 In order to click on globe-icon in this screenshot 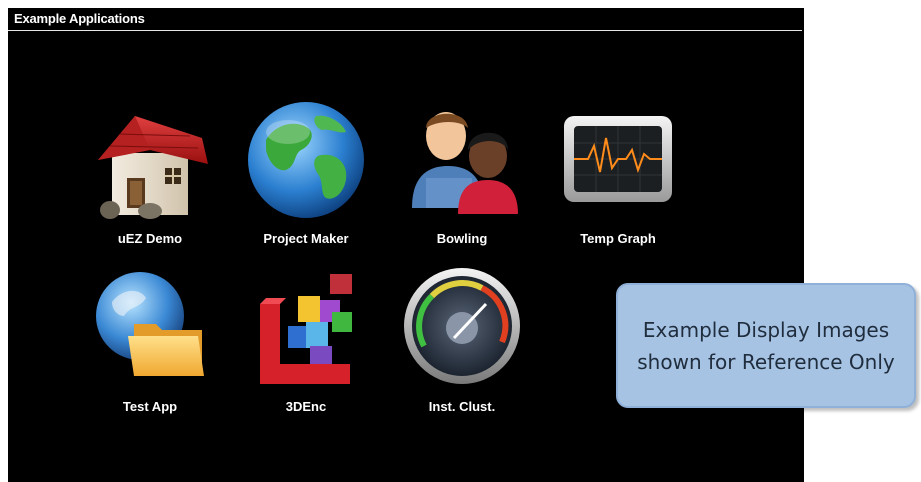, I will do `click(306, 160)`.